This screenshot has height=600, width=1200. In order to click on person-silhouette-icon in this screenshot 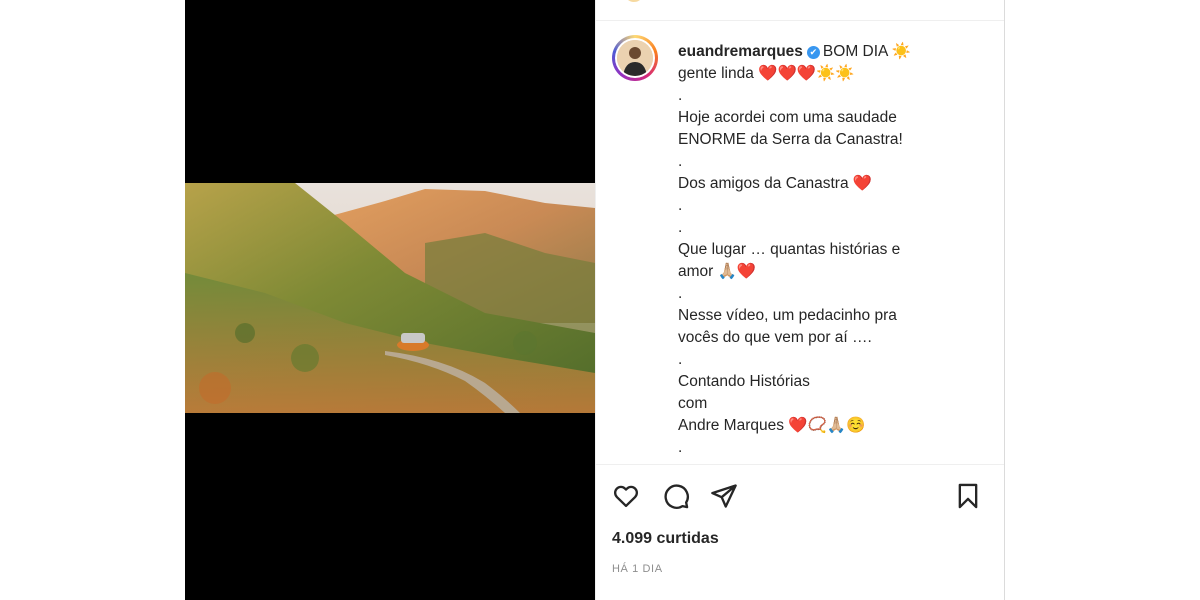, I will do `click(635, 58)`.